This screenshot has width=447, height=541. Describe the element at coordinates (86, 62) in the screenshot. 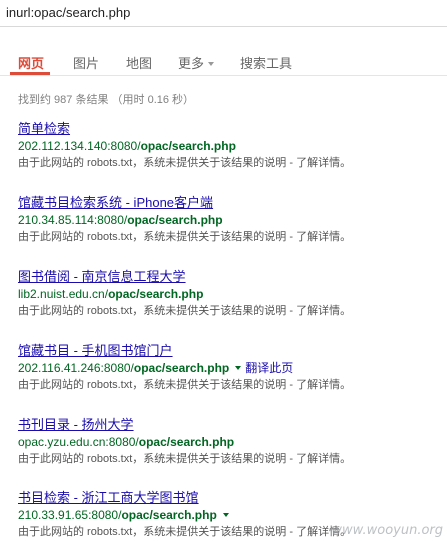

I see `tab-images: 图片` at that location.